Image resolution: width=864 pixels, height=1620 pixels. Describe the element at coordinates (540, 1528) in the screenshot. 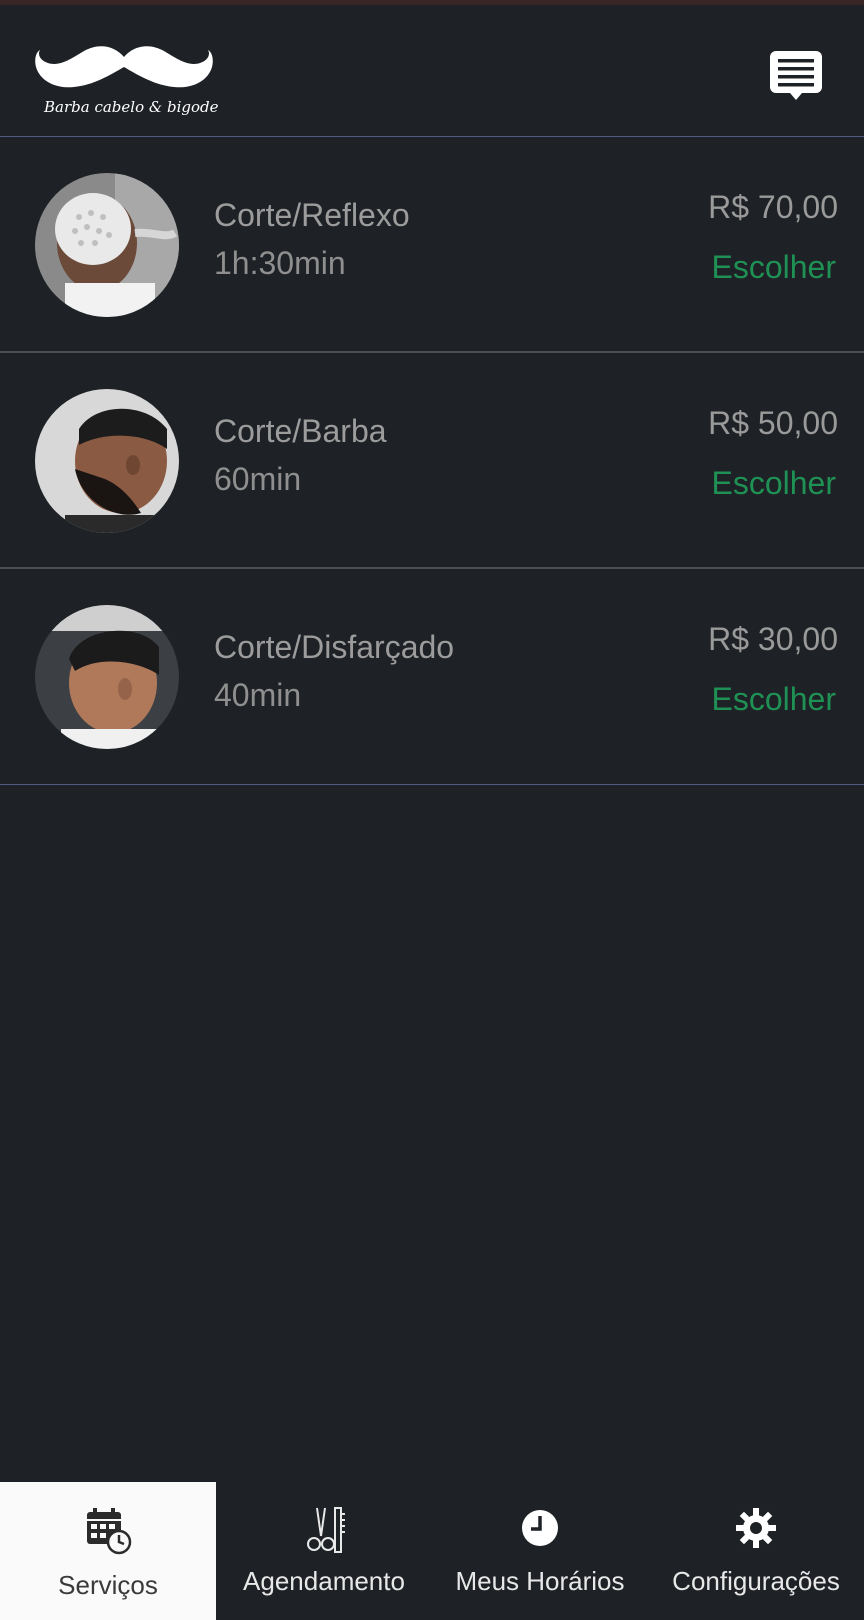

I see `clock-icon` at that location.